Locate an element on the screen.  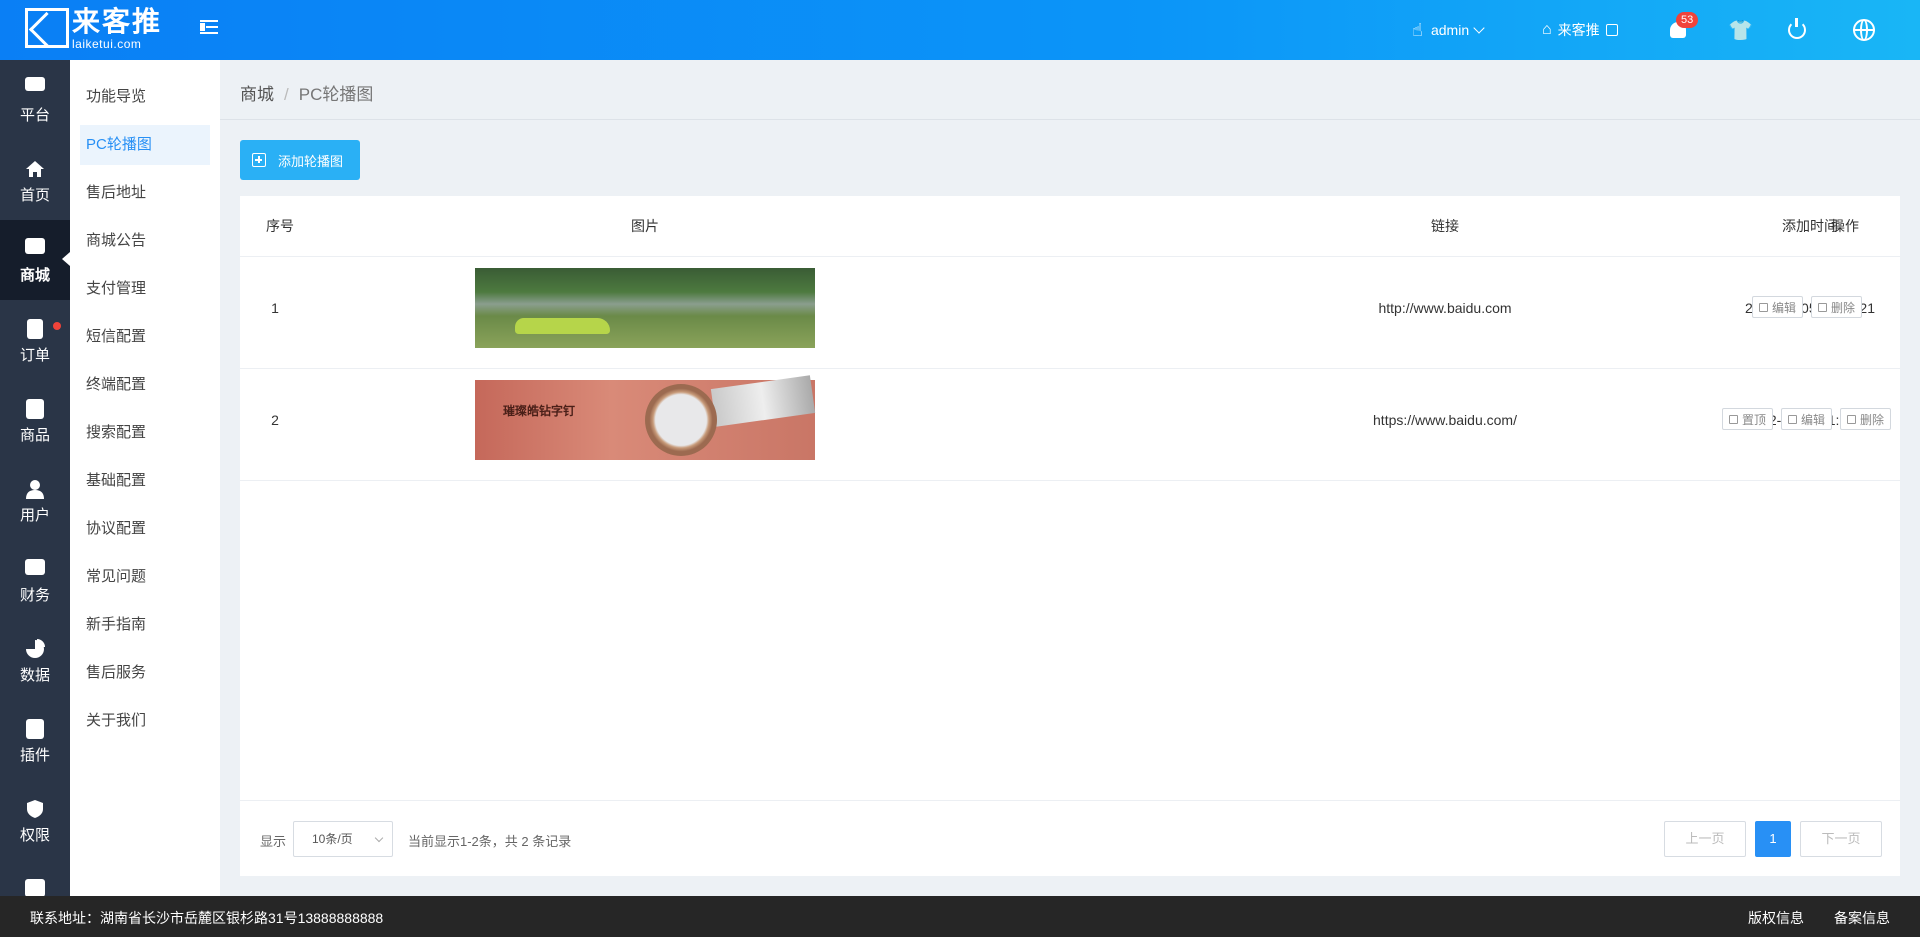
subnav-item: 终端配置 is located at coordinates (145, 385).